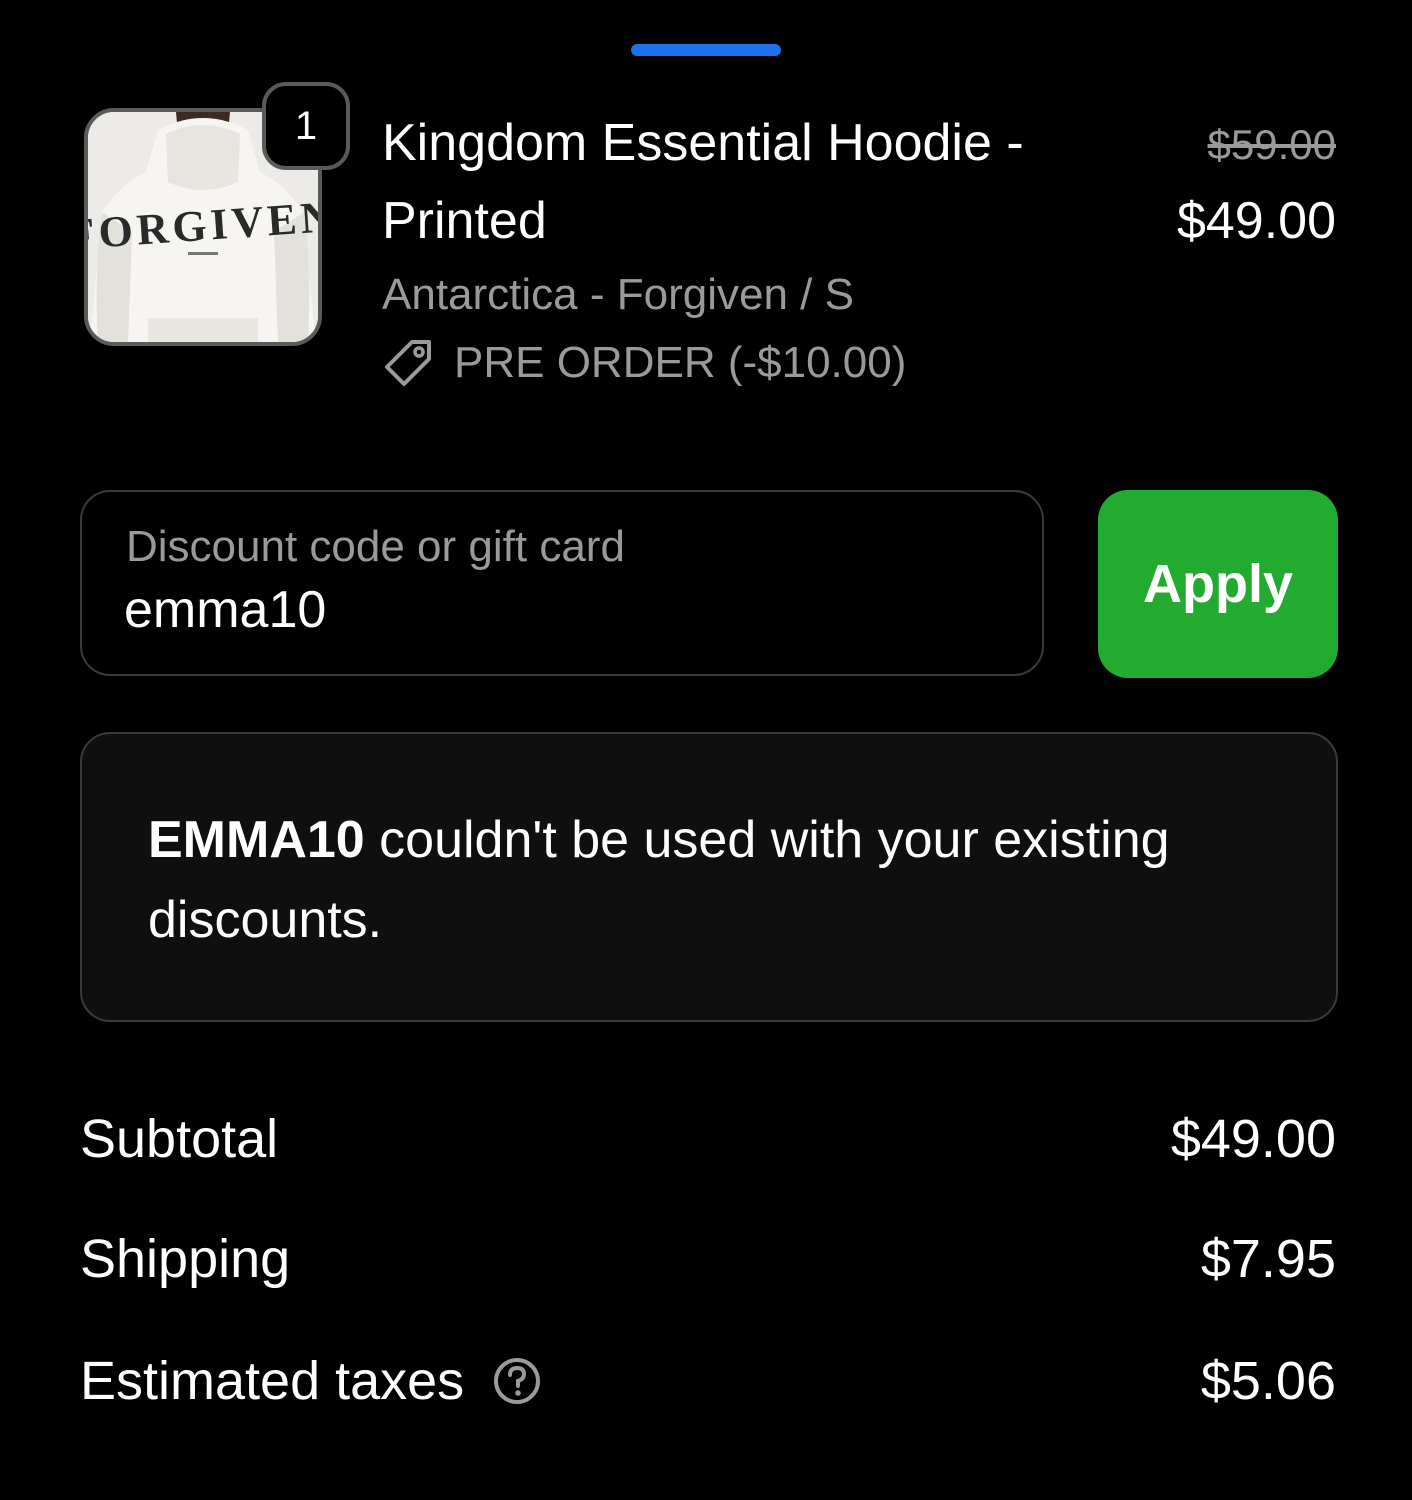 The width and height of the screenshot is (1412, 1500). Describe the element at coordinates (272, 1381) in the screenshot. I see `taxes-label: Estimated taxes` at that location.